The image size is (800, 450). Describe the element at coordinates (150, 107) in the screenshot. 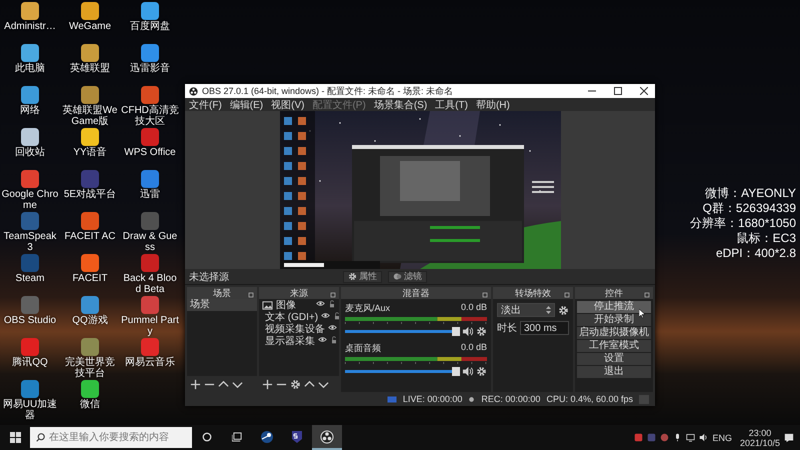

I see `desktop-shortcut: CFHD高清竞技大区` at that location.